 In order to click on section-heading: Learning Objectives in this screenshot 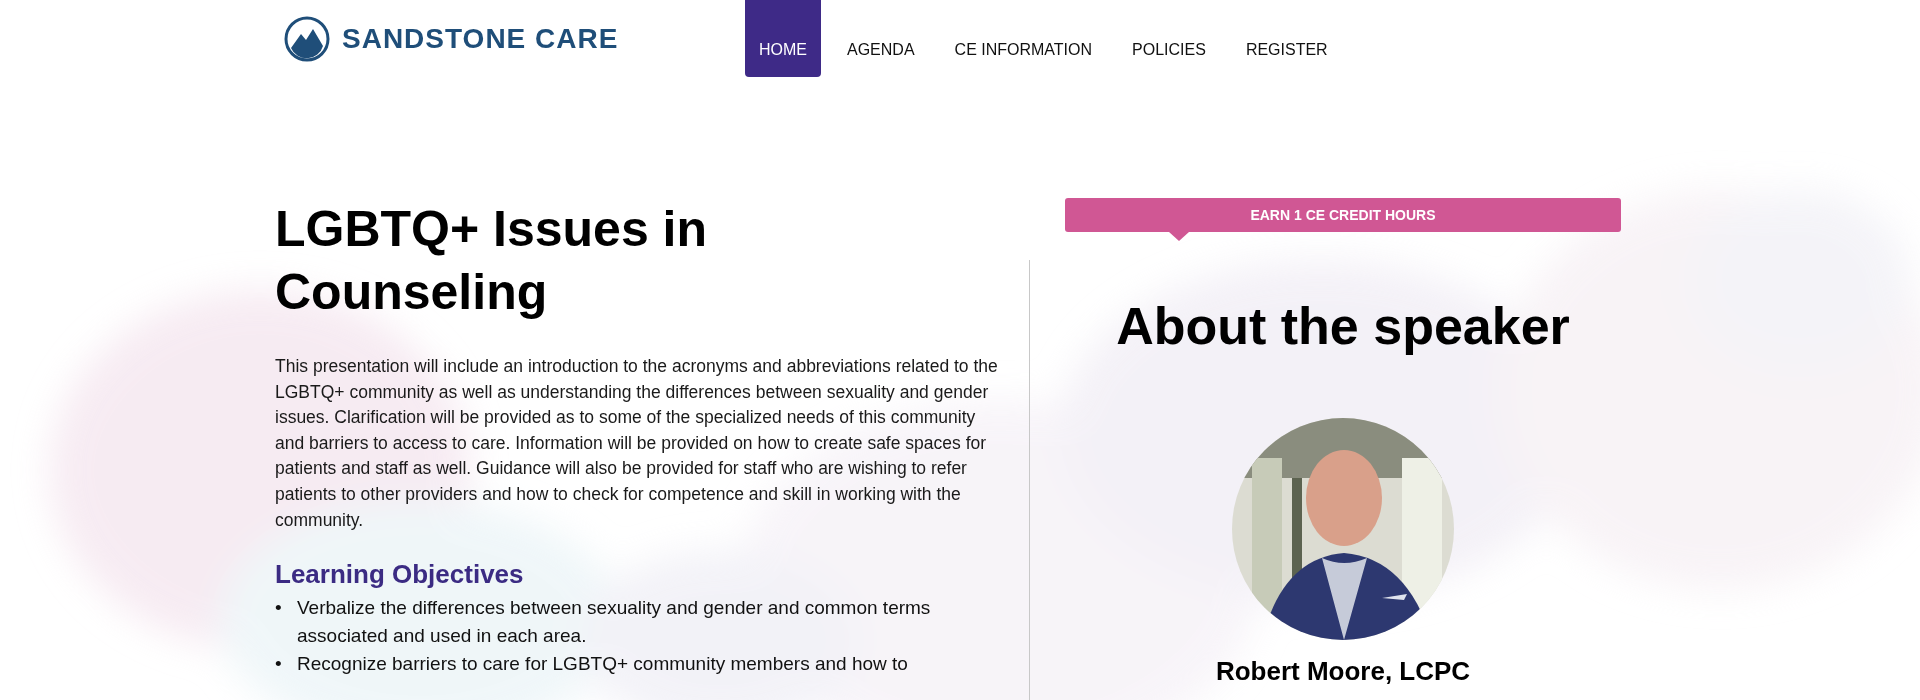, I will do `click(399, 575)`.